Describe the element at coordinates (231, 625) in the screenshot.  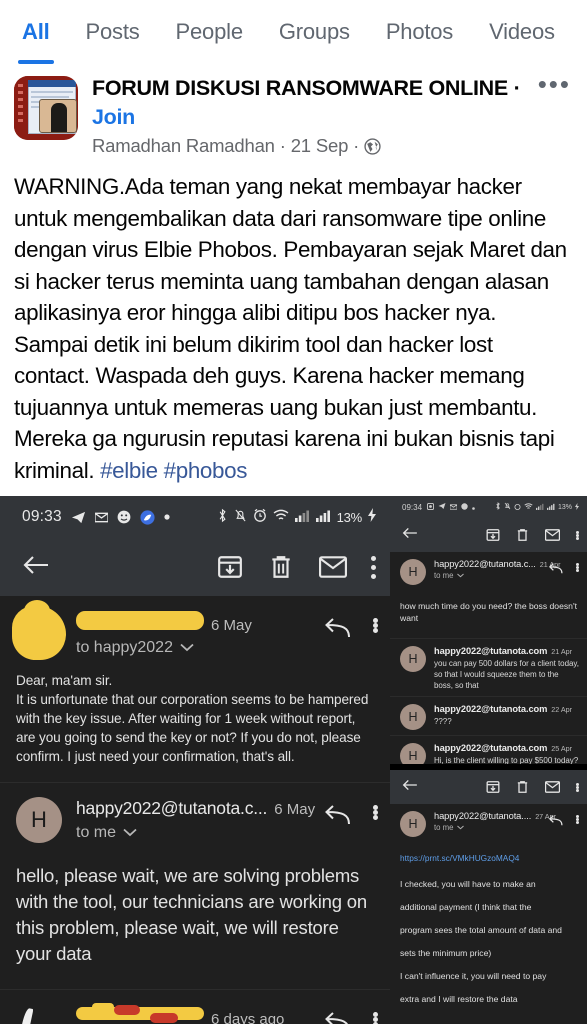
I see `message-date: 6 May` at that location.